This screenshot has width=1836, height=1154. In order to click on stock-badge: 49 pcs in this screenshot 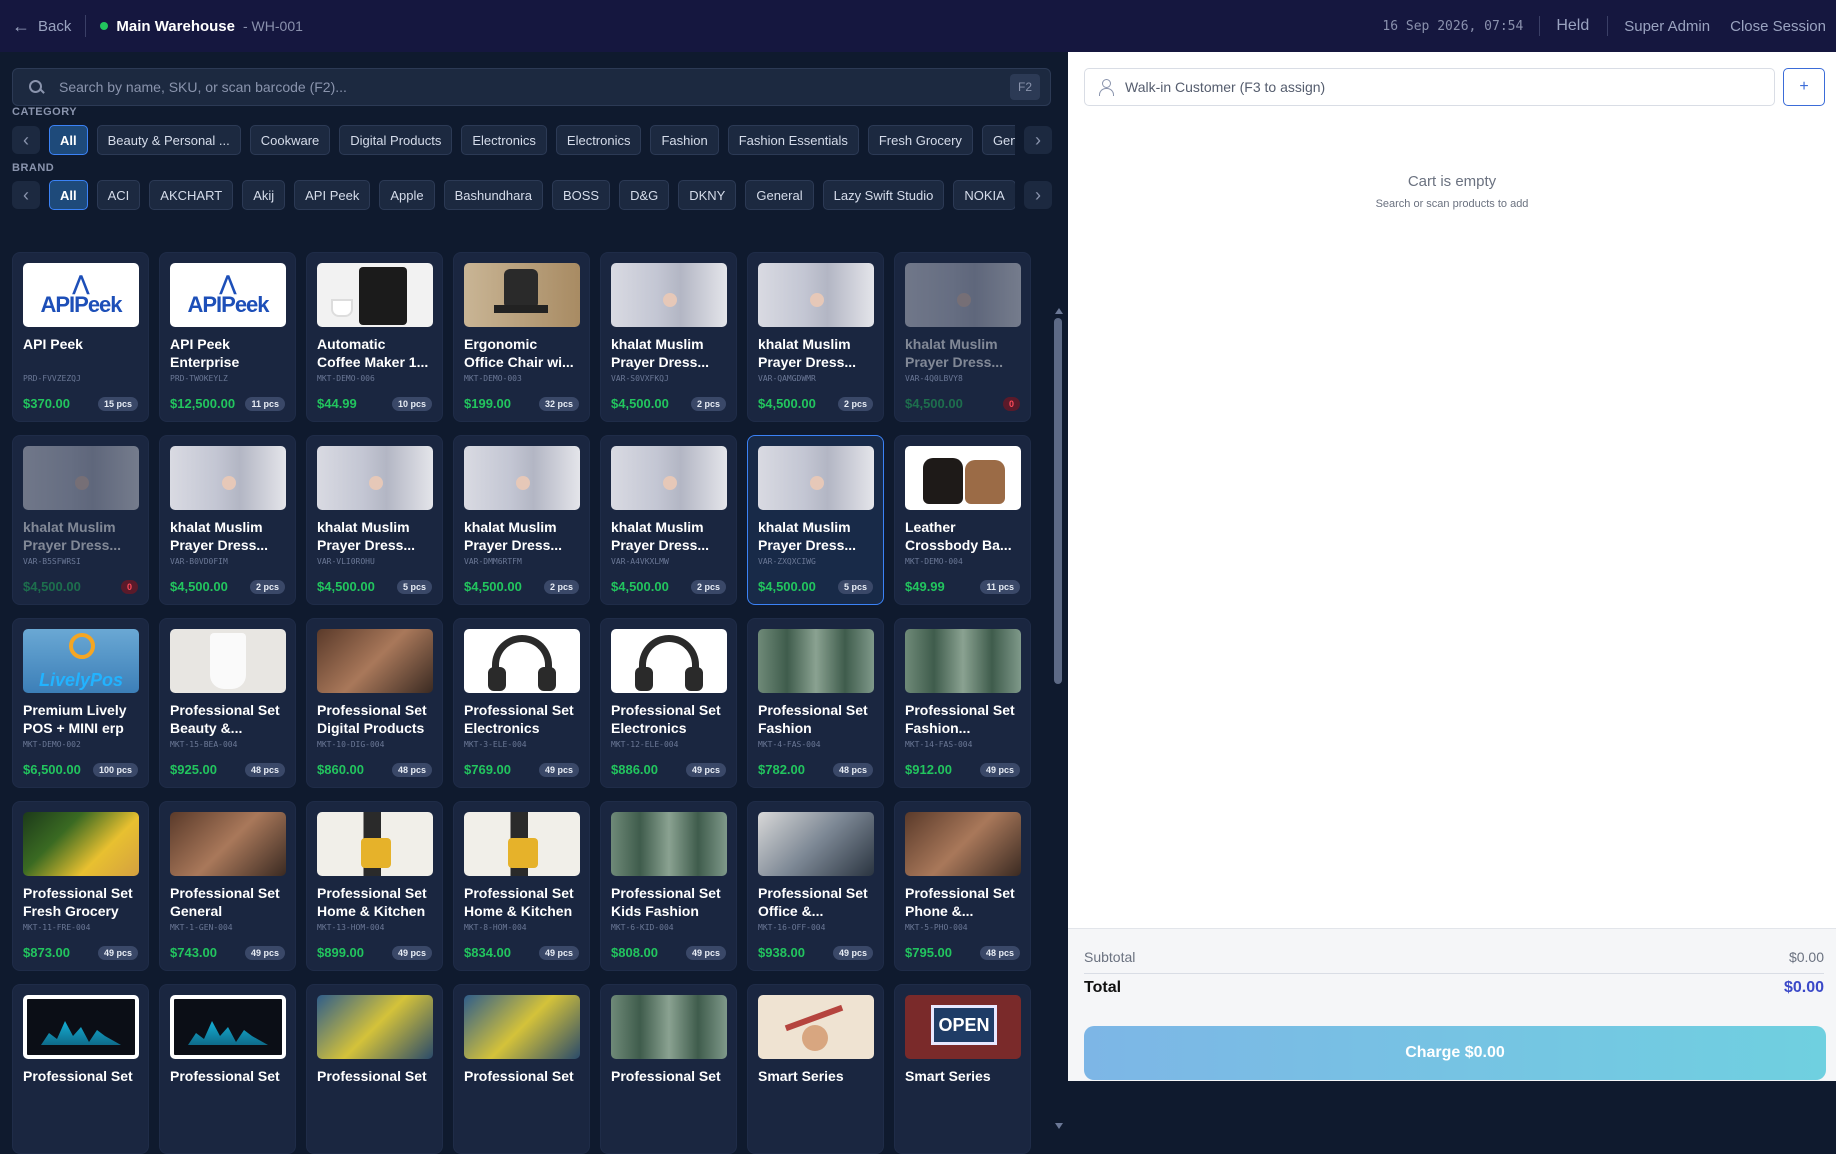, I will do `click(411, 952)`.